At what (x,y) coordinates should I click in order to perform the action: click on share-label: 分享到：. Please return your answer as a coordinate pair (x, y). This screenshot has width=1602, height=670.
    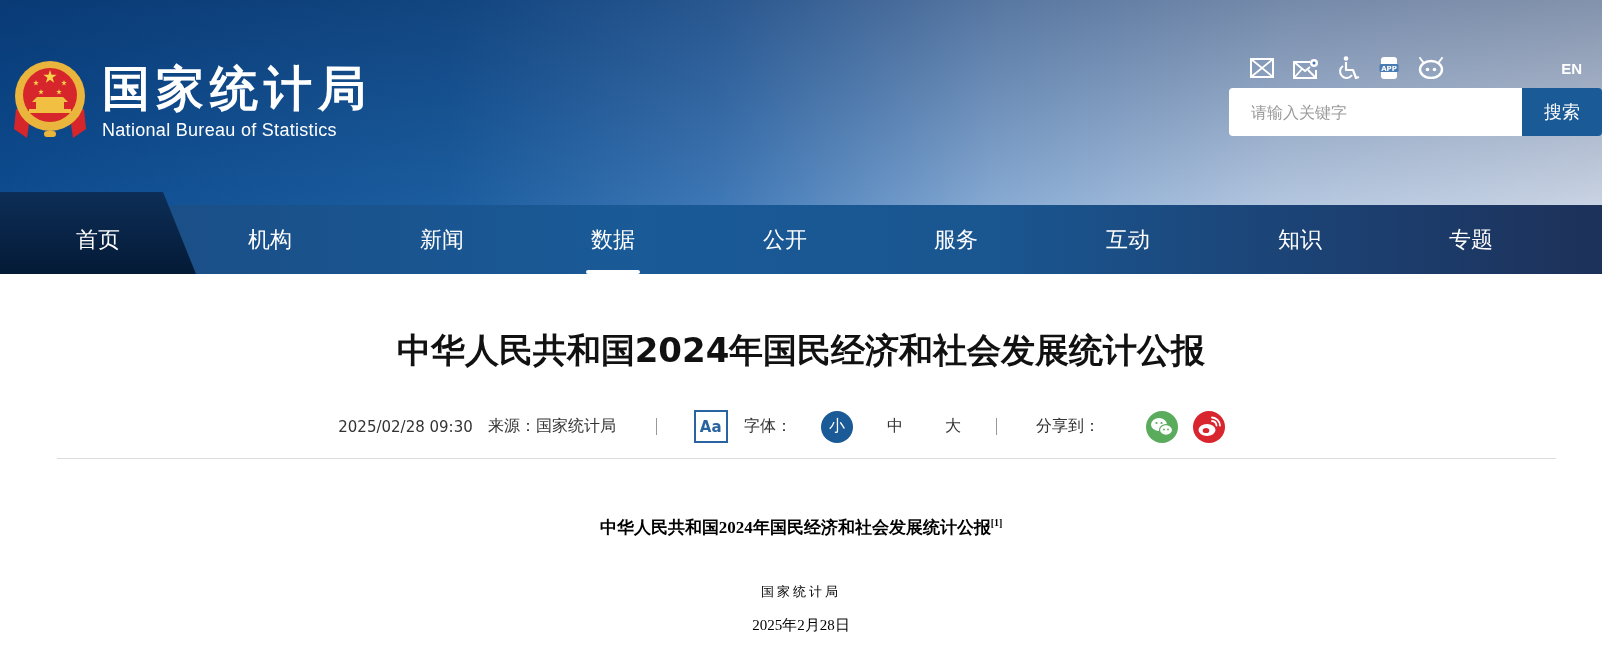
    Looking at the image, I should click on (1067, 426).